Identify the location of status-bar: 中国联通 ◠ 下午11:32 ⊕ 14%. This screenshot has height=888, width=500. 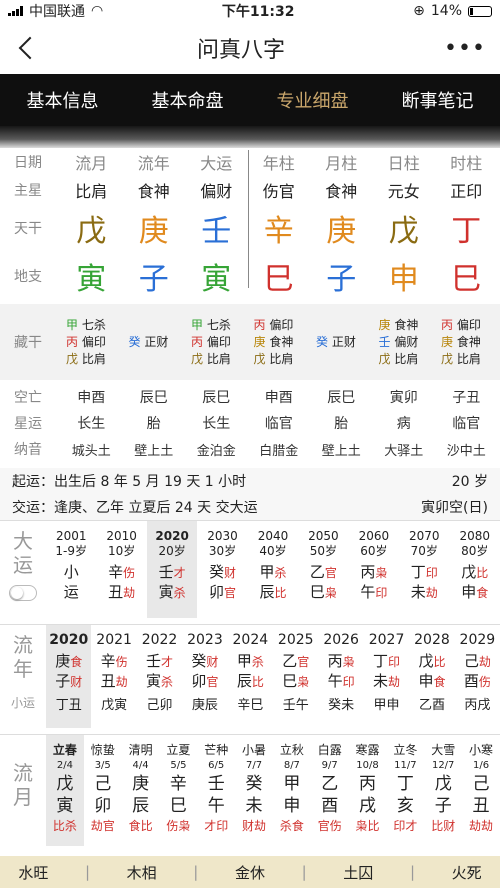
(250, 11).